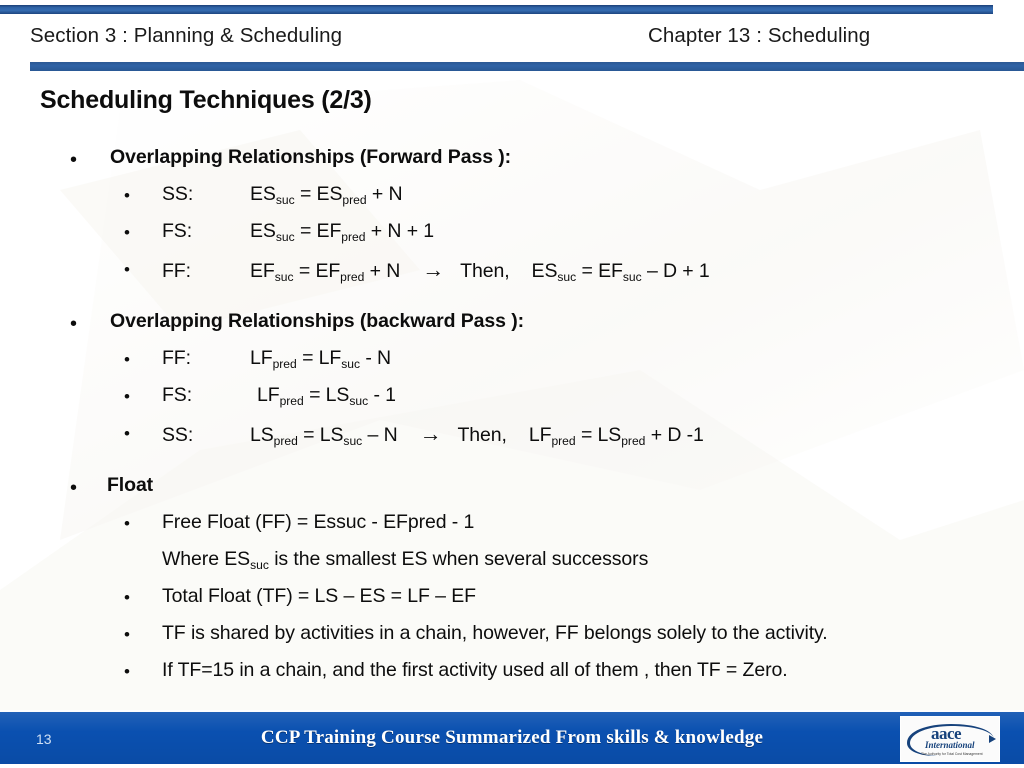  What do you see at coordinates (206, 100) in the screenshot?
I see `page-title: Scheduling Techniques (2/3)` at bounding box center [206, 100].